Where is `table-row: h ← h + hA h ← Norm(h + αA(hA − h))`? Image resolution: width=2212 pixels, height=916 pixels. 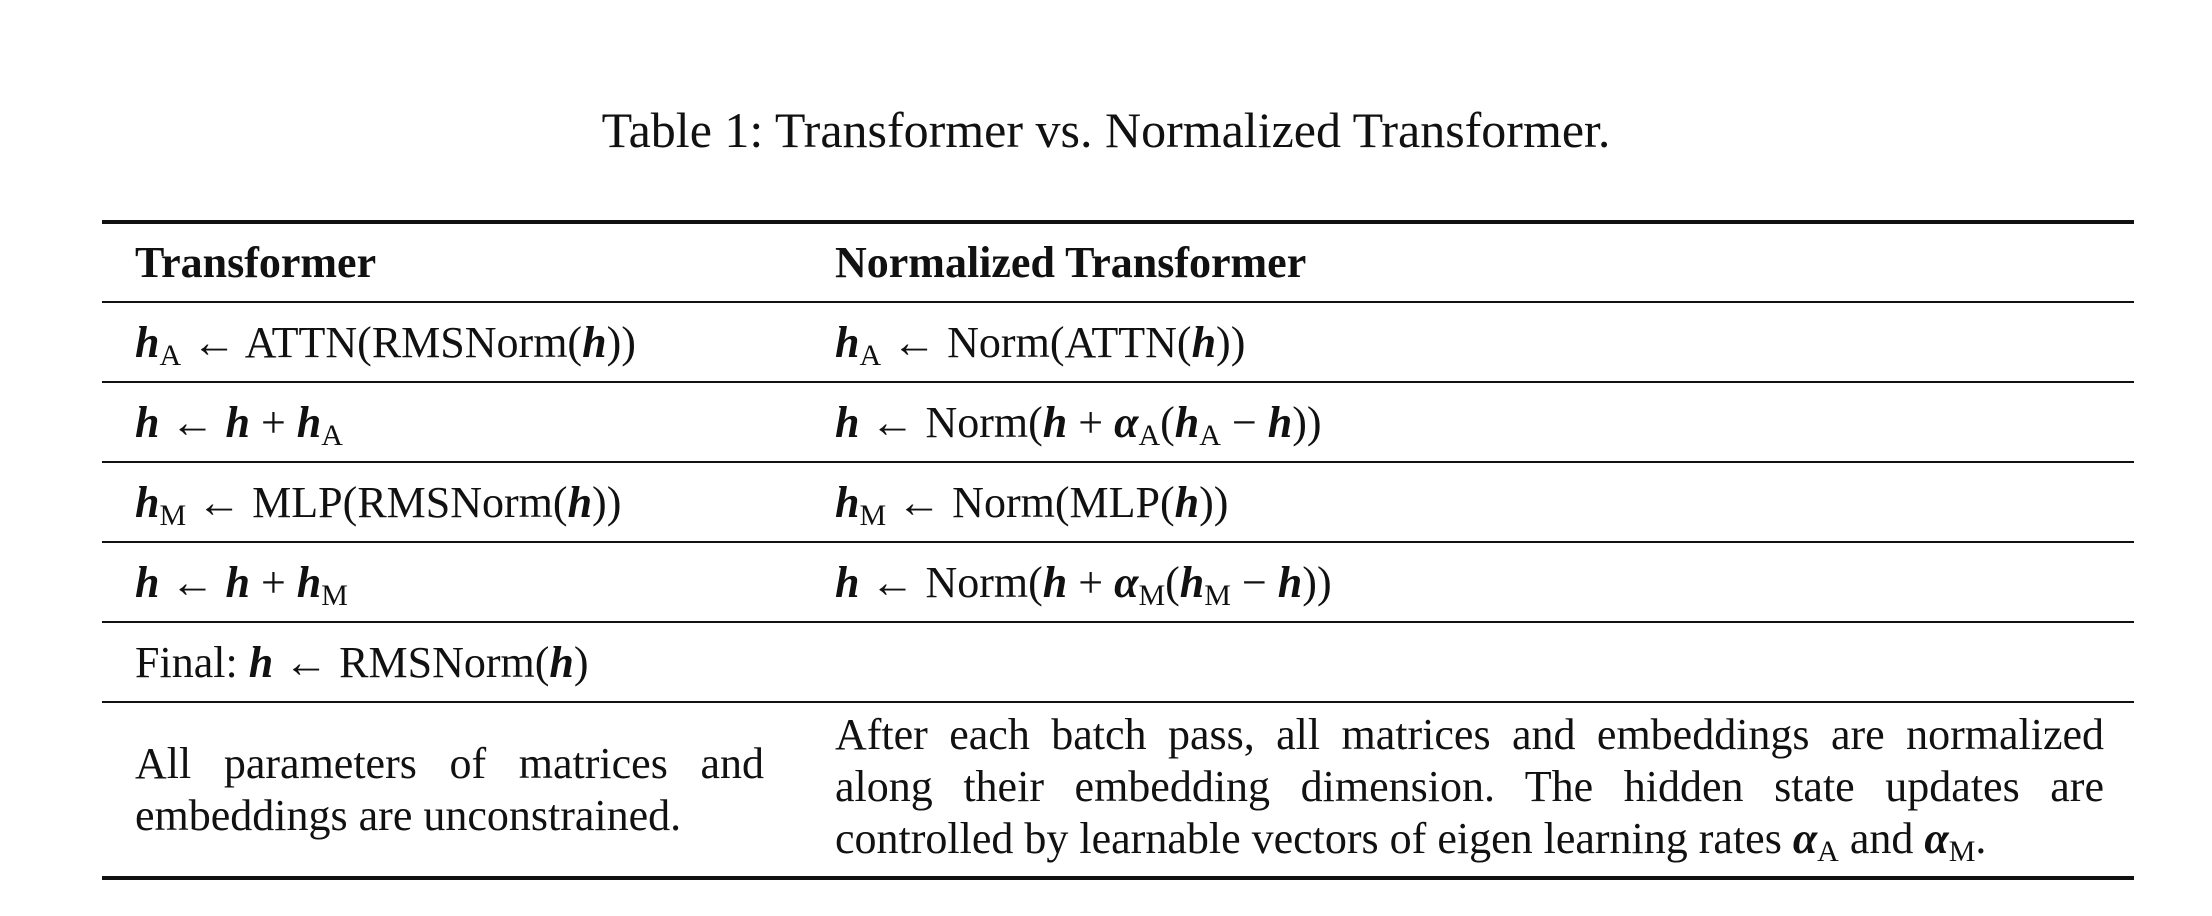 table-row: h ← h + hA h ← Norm(h + αA(hA − h)) is located at coordinates (1118, 422).